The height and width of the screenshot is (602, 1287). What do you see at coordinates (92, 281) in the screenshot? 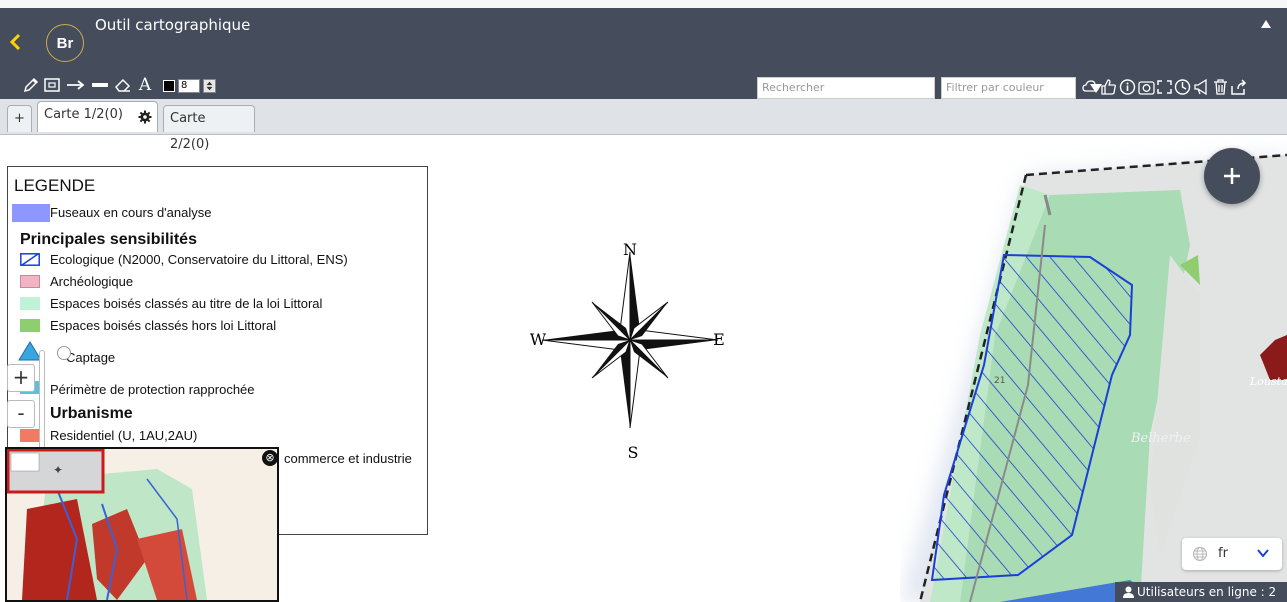
I see `legend-item-archeologique: Archéologique` at bounding box center [92, 281].